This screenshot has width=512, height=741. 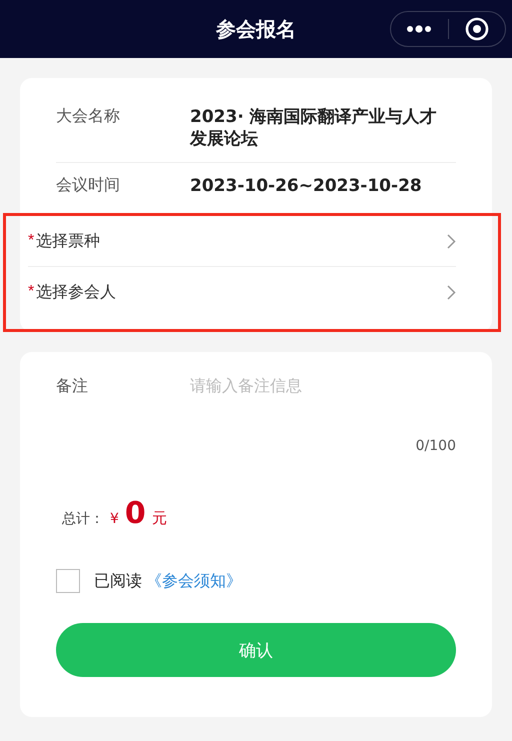 I want to click on total-amount: 0, so click(x=135, y=513).